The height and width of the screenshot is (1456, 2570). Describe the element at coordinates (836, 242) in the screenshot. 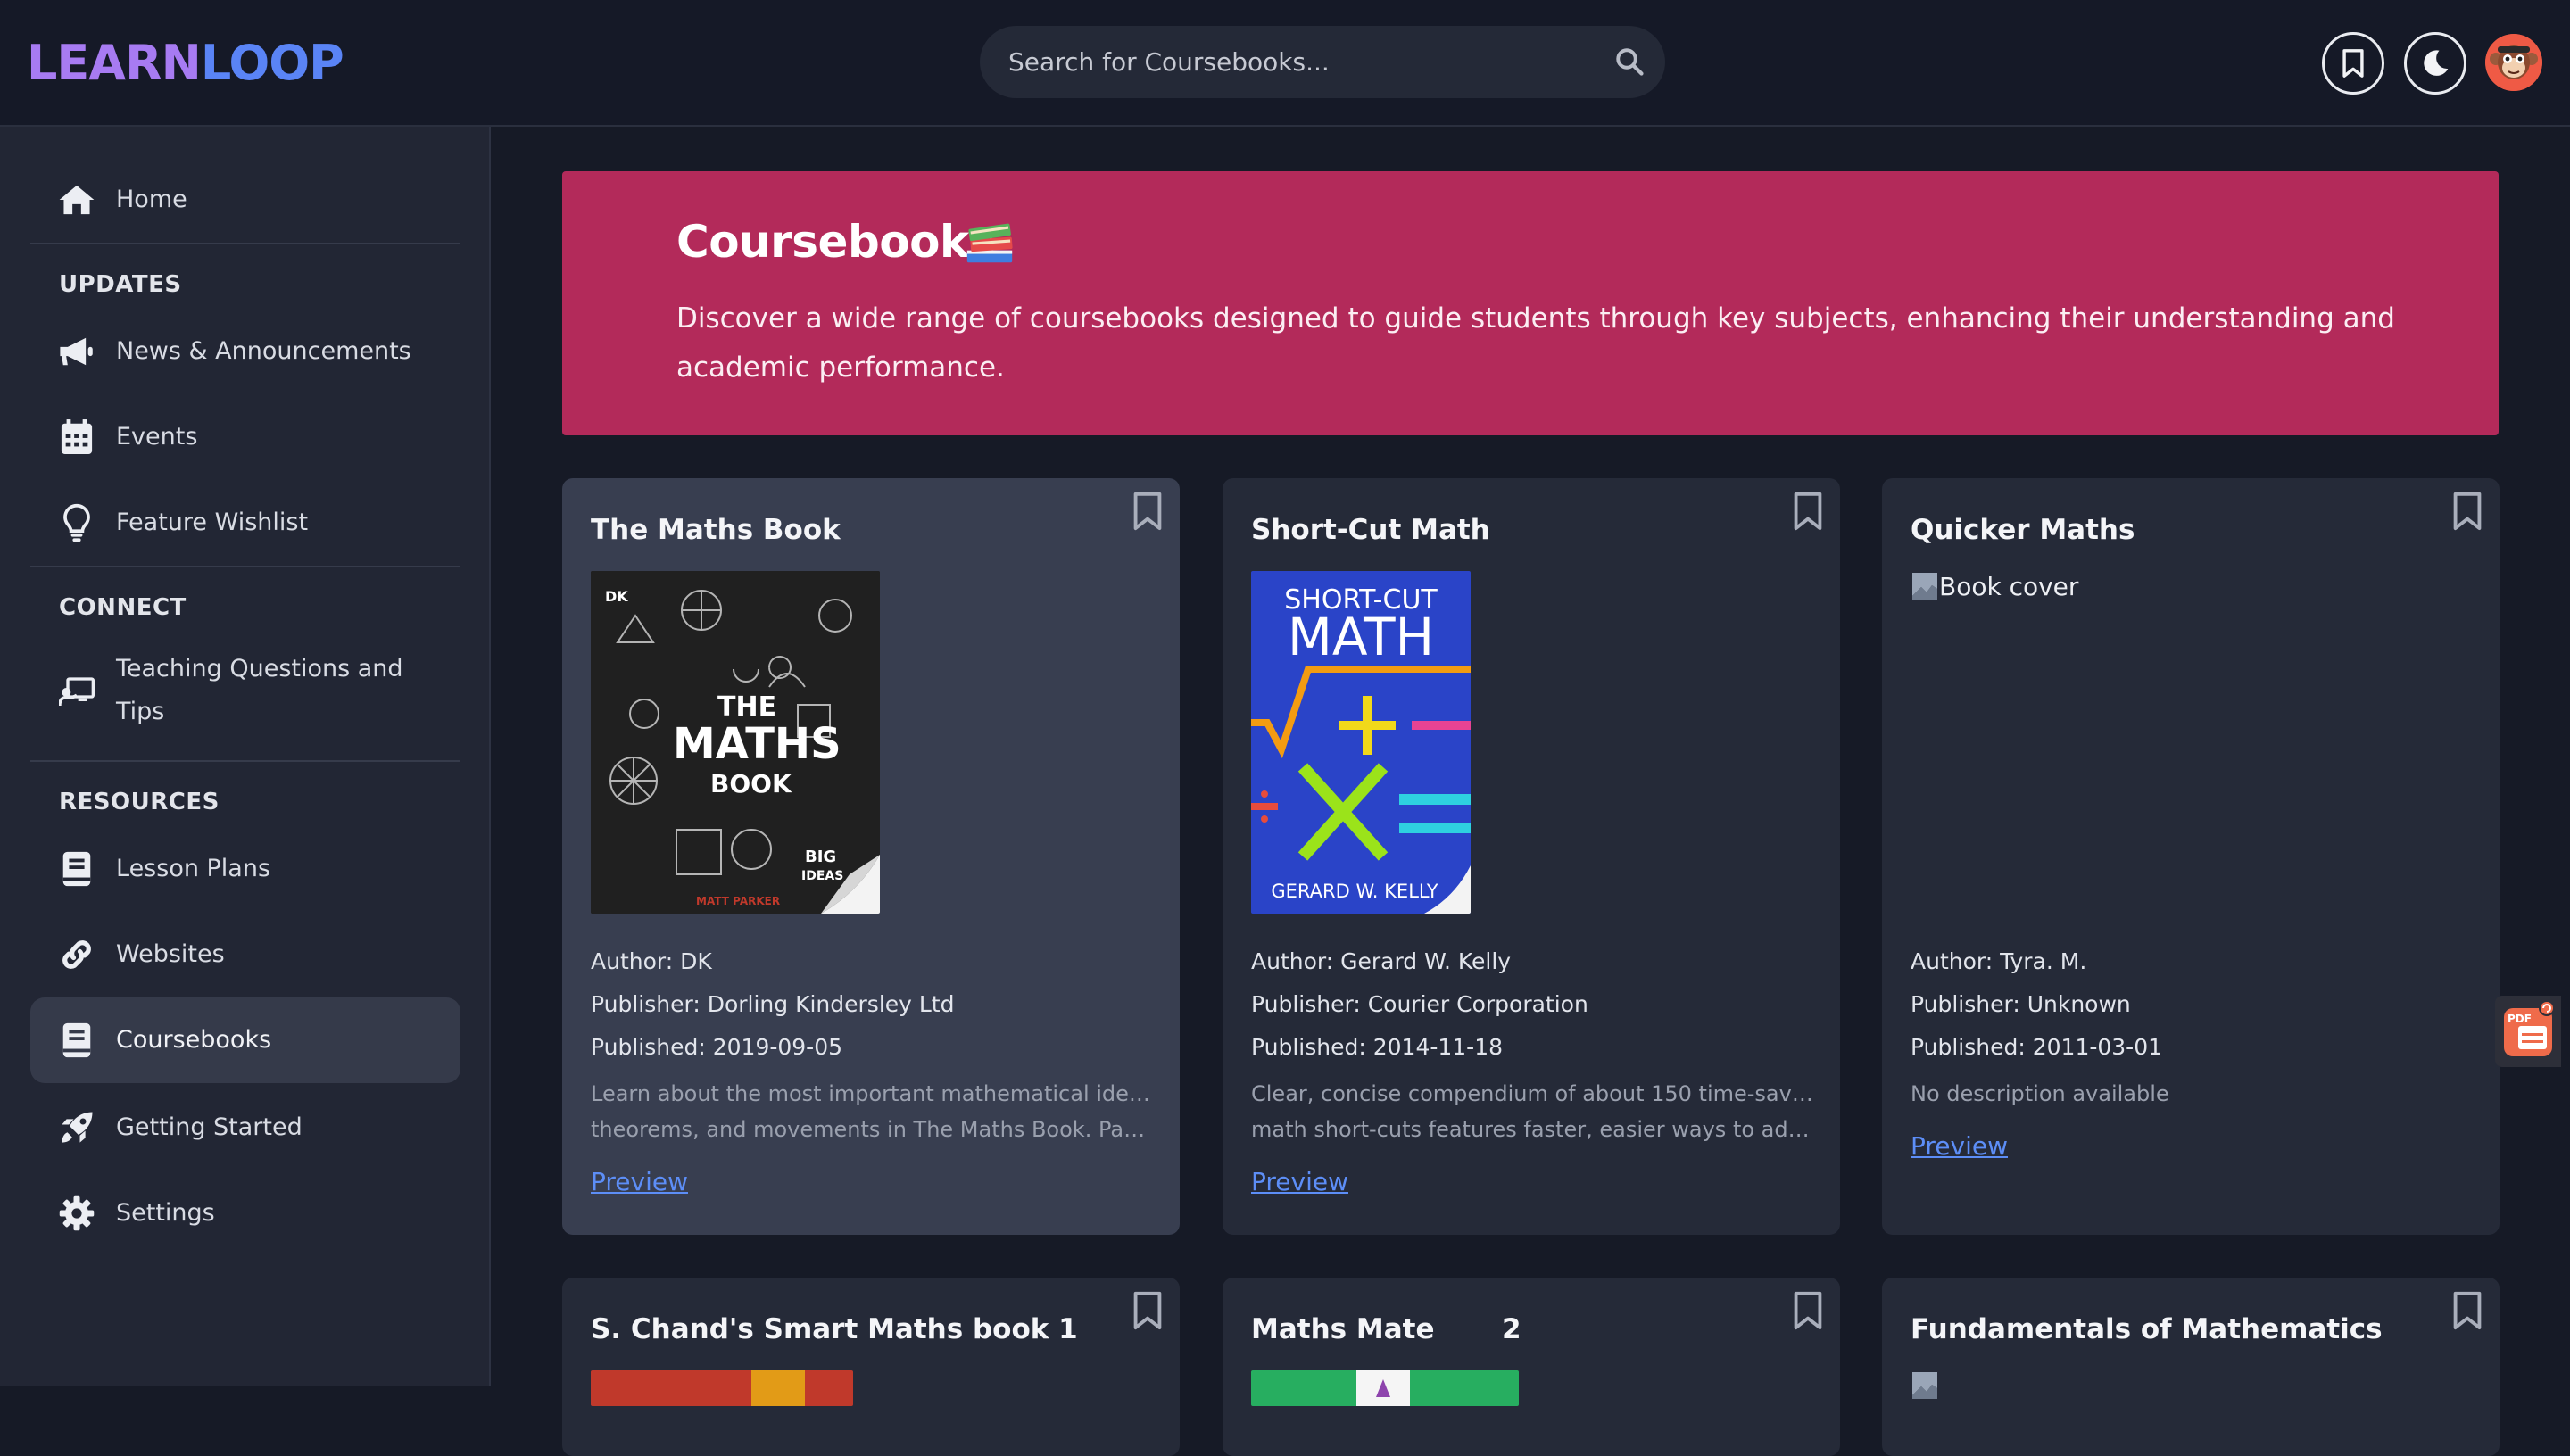

I see `page-title: Coursebooks` at that location.